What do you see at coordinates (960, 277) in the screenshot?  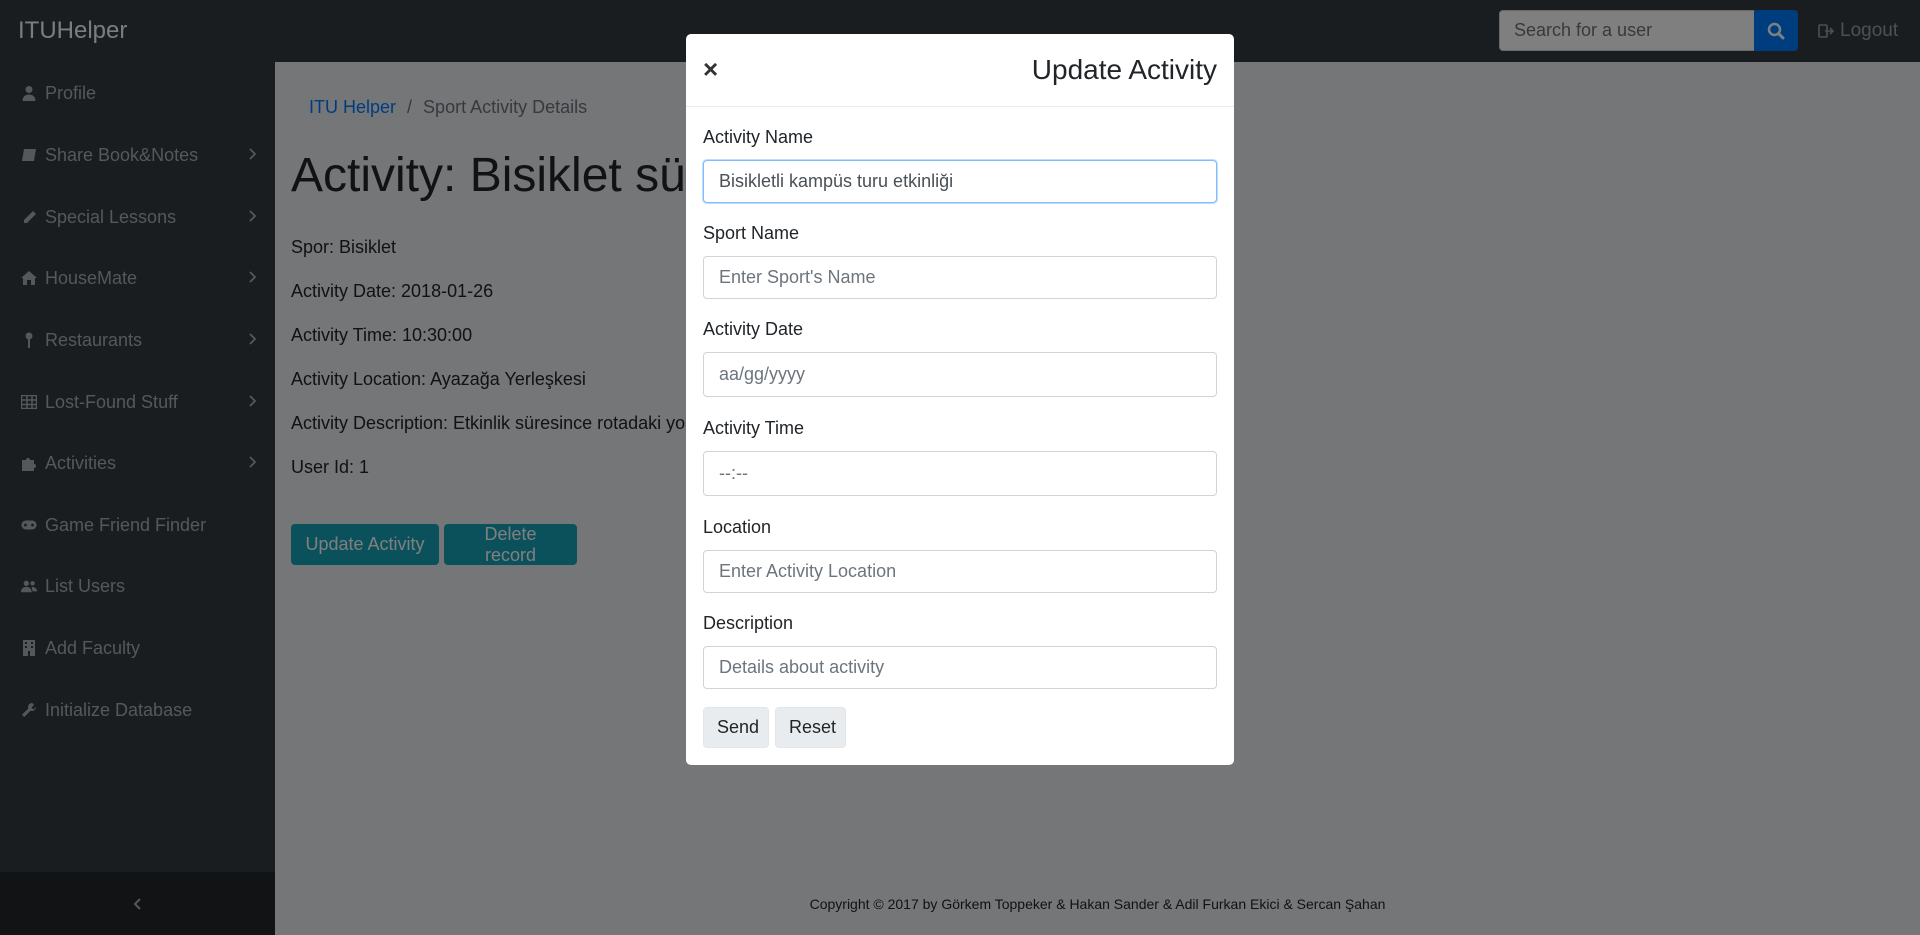 I see `sport-name-input` at bounding box center [960, 277].